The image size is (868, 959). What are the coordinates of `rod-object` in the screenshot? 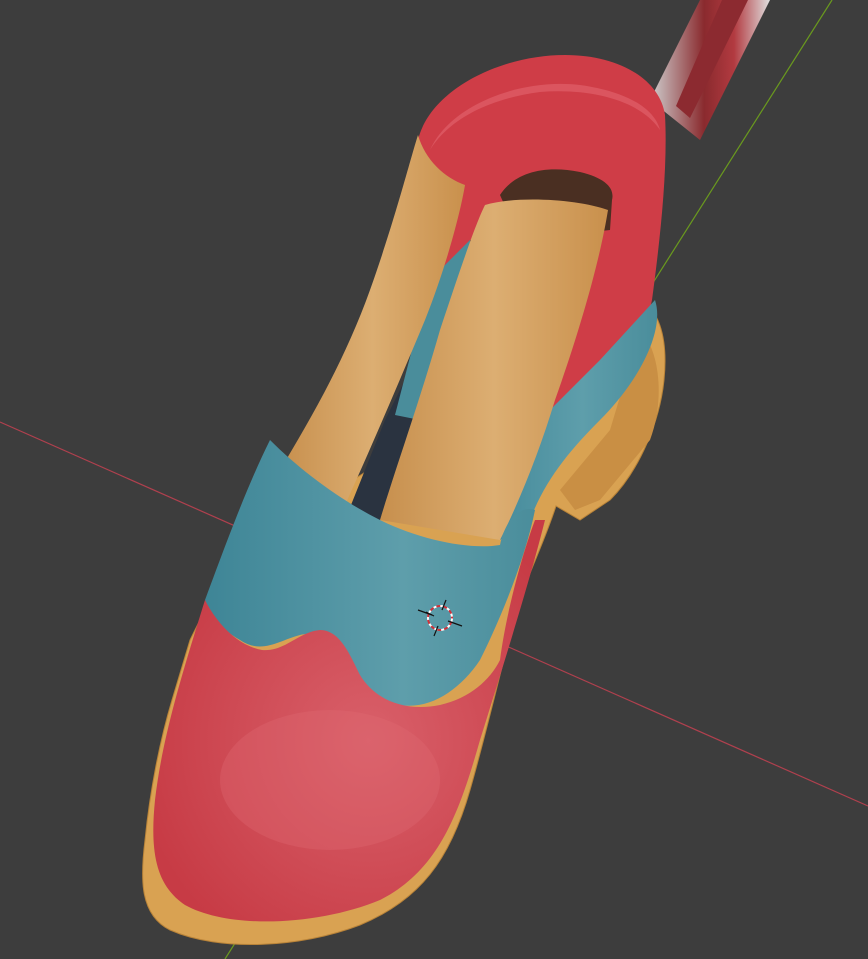 It's located at (710, 70).